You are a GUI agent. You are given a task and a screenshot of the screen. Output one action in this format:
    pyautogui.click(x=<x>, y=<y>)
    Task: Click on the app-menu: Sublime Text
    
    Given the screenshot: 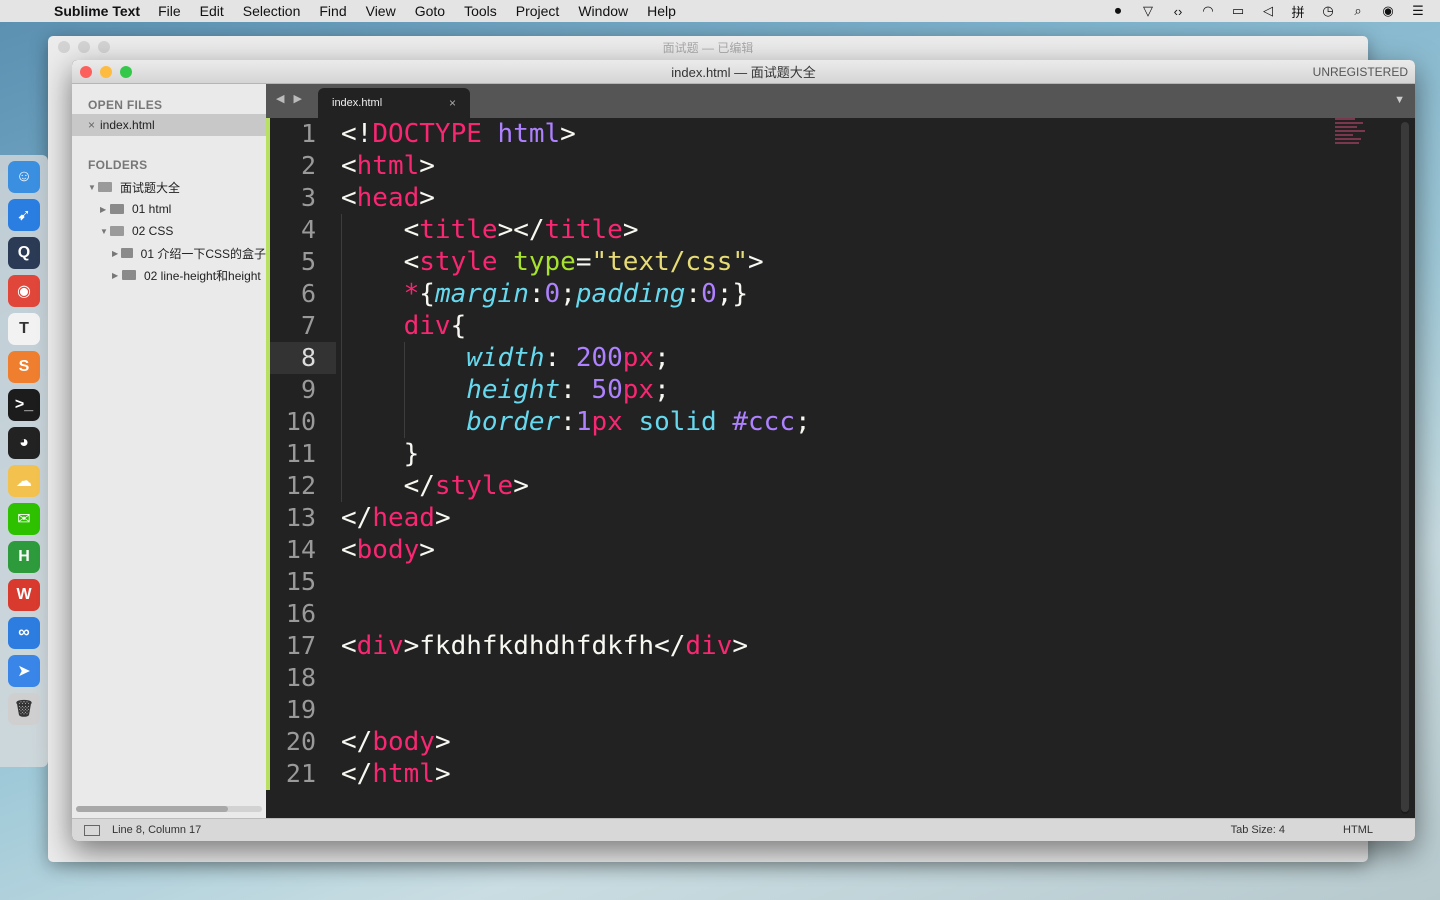 What is the action you would take?
    pyautogui.click(x=97, y=11)
    